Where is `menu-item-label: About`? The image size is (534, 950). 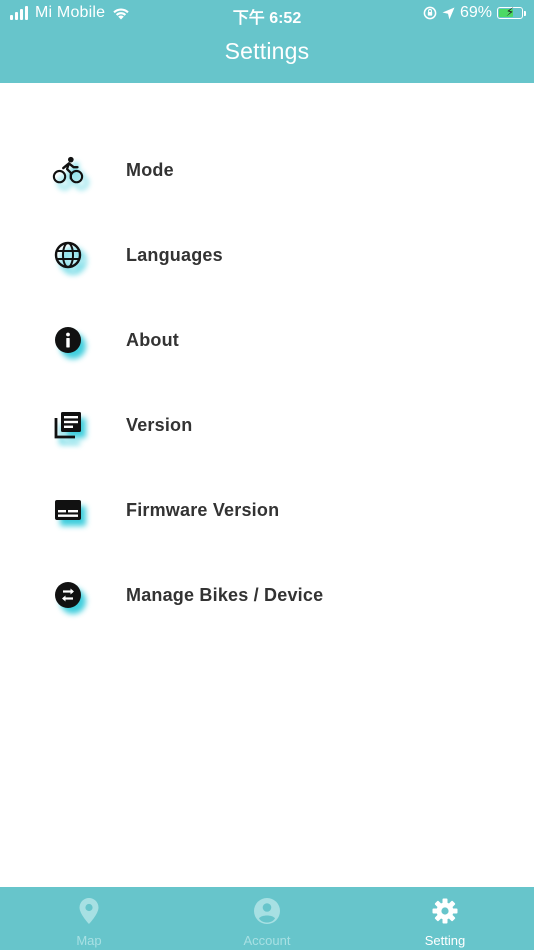 menu-item-label: About is located at coordinates (152, 340).